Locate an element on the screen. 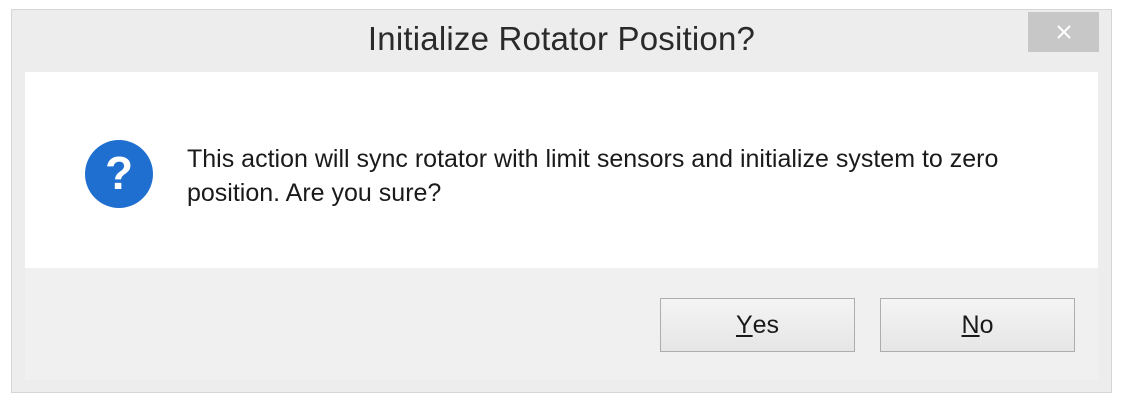 Image resolution: width=1123 pixels, height=405 pixels. no-button-mnemonic: N is located at coordinates (970, 324).